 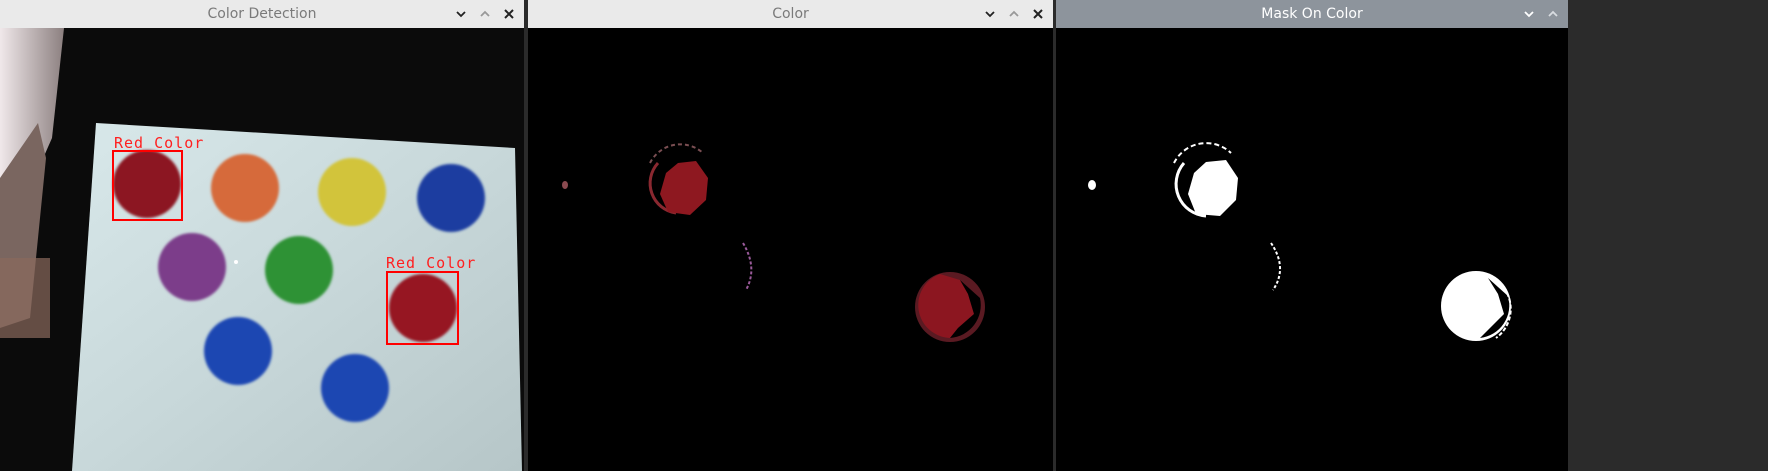 I want to click on orange-dot, so click(x=245, y=188).